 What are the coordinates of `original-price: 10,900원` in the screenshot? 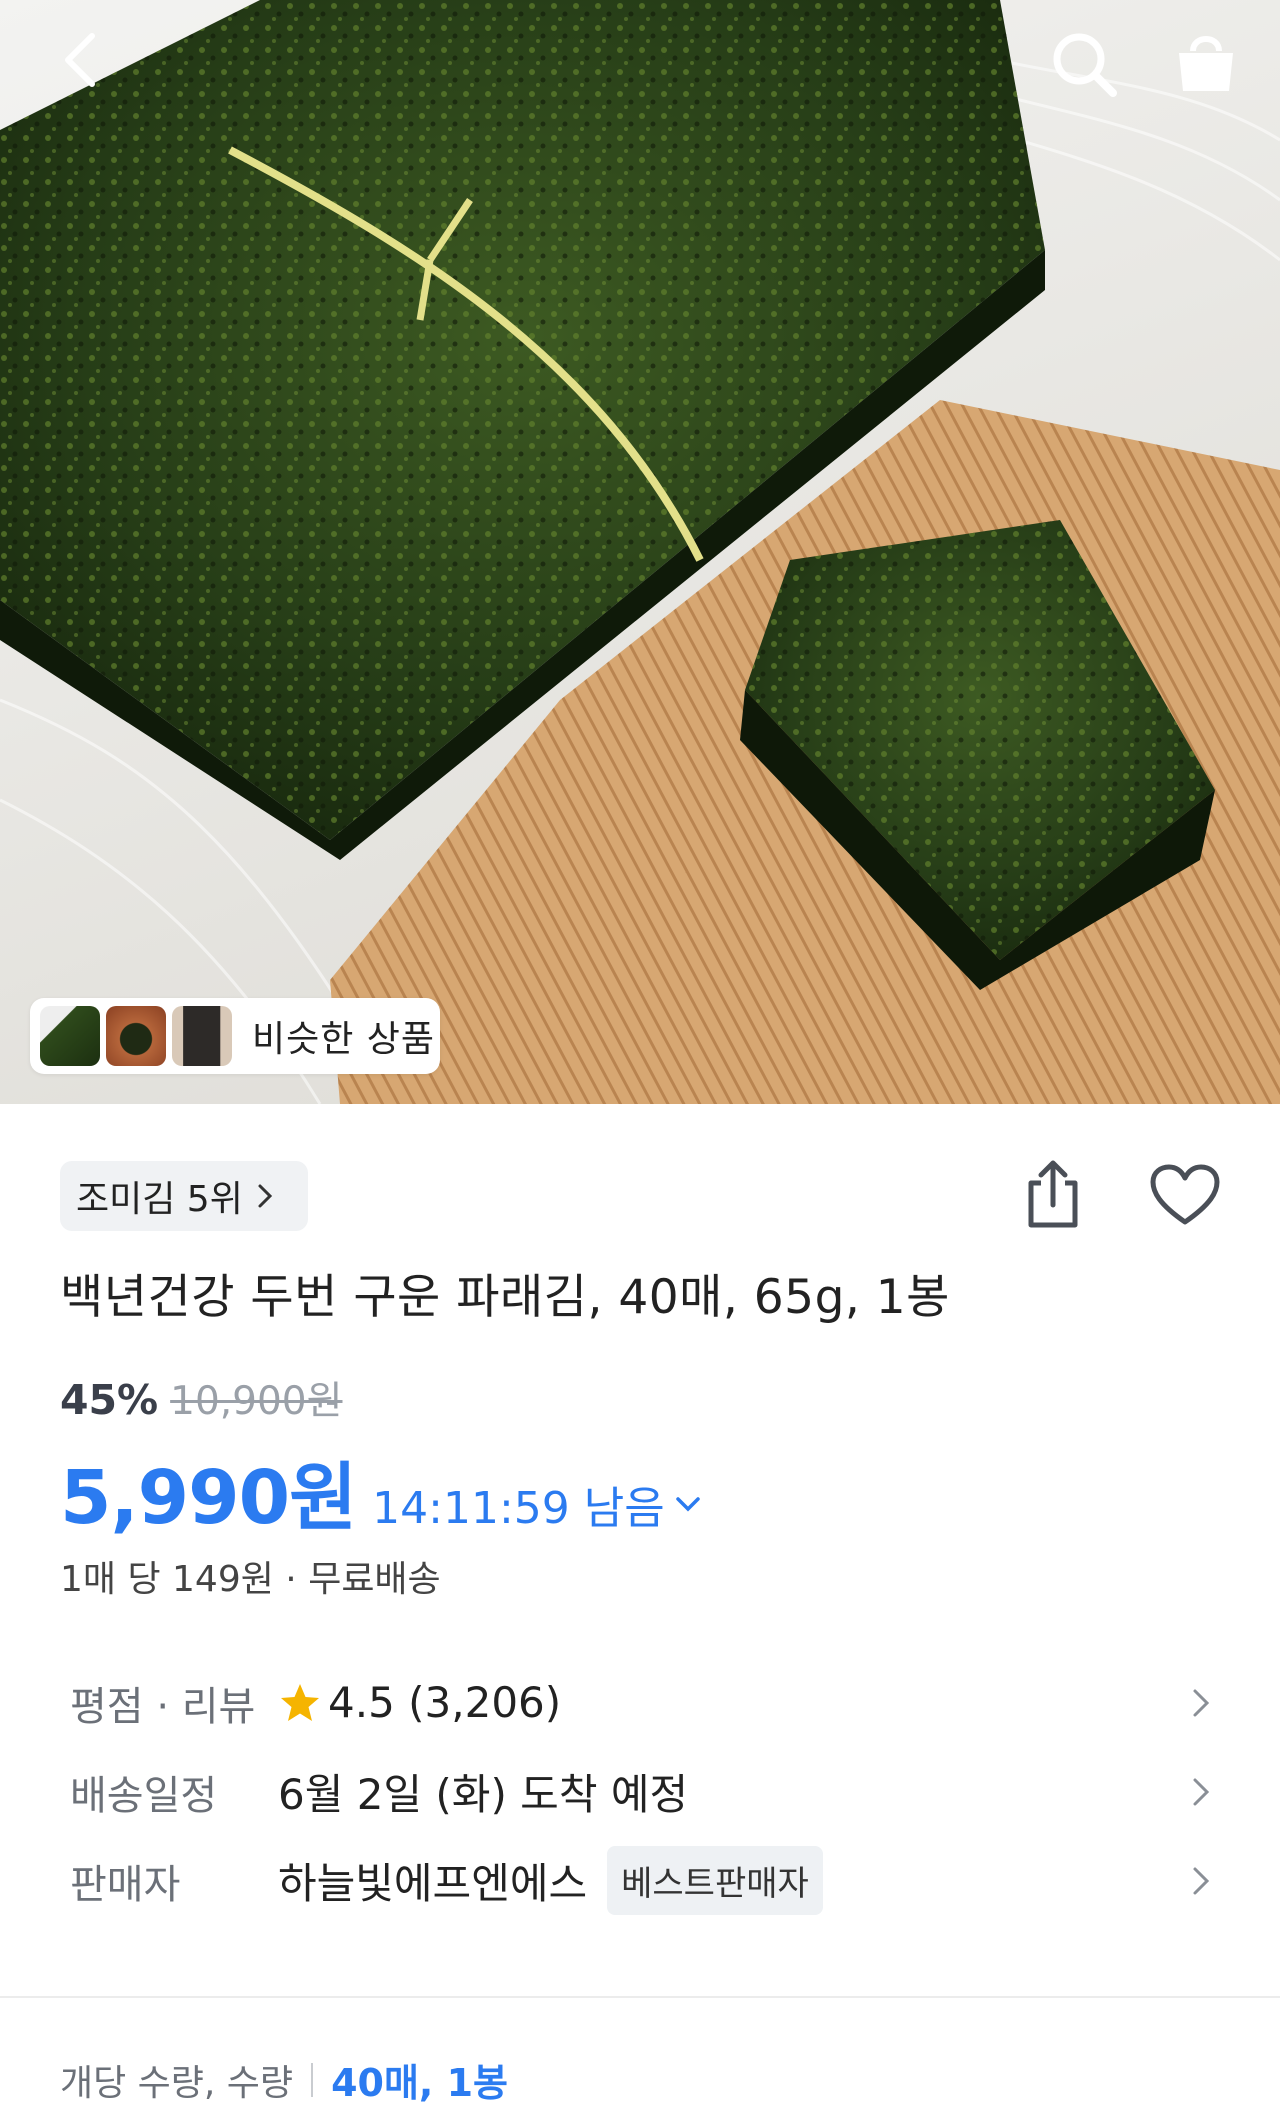 It's located at (256, 1401).